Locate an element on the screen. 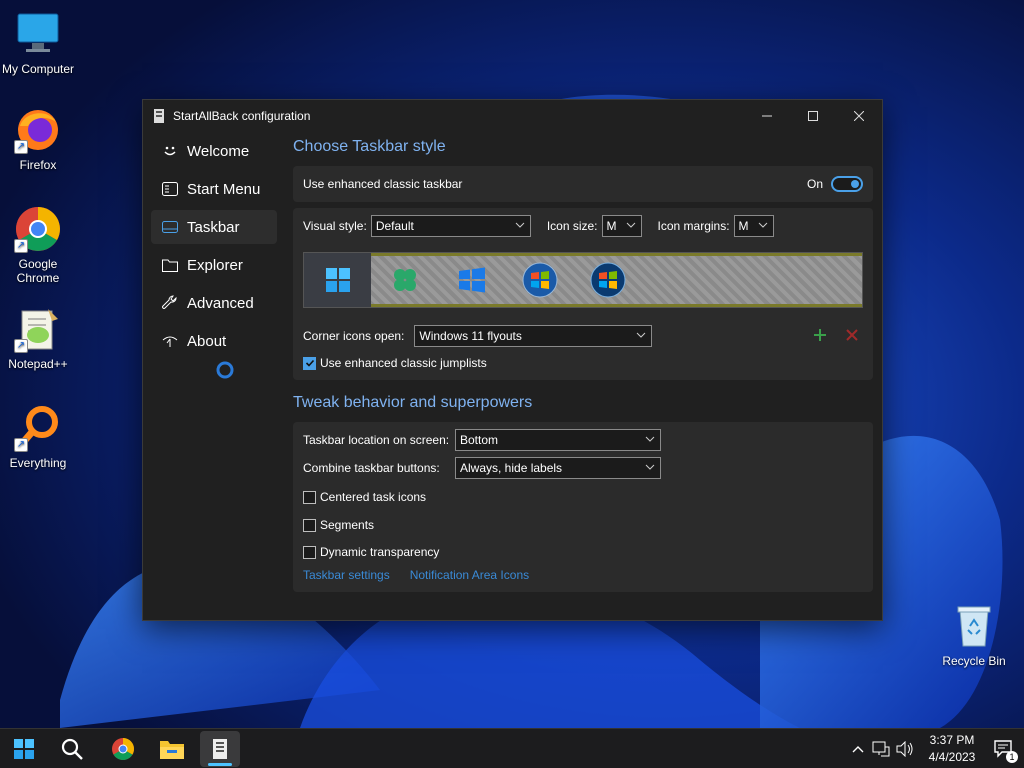  desktop-icon-my-computer: My Computer is located at coordinates (38, 43).